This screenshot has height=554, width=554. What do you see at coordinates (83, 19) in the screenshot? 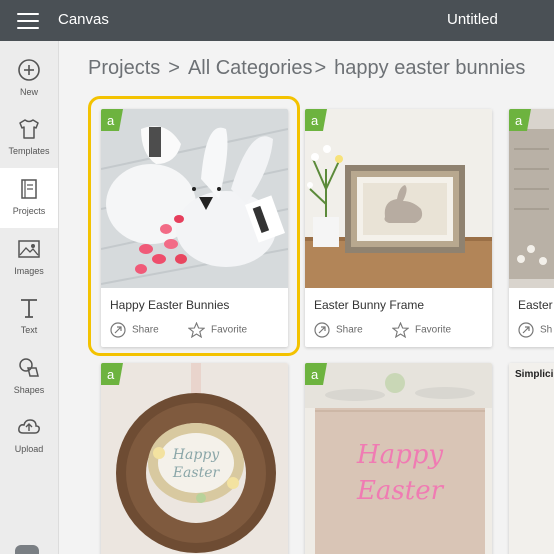
I see `app-title: Canvas` at bounding box center [83, 19].